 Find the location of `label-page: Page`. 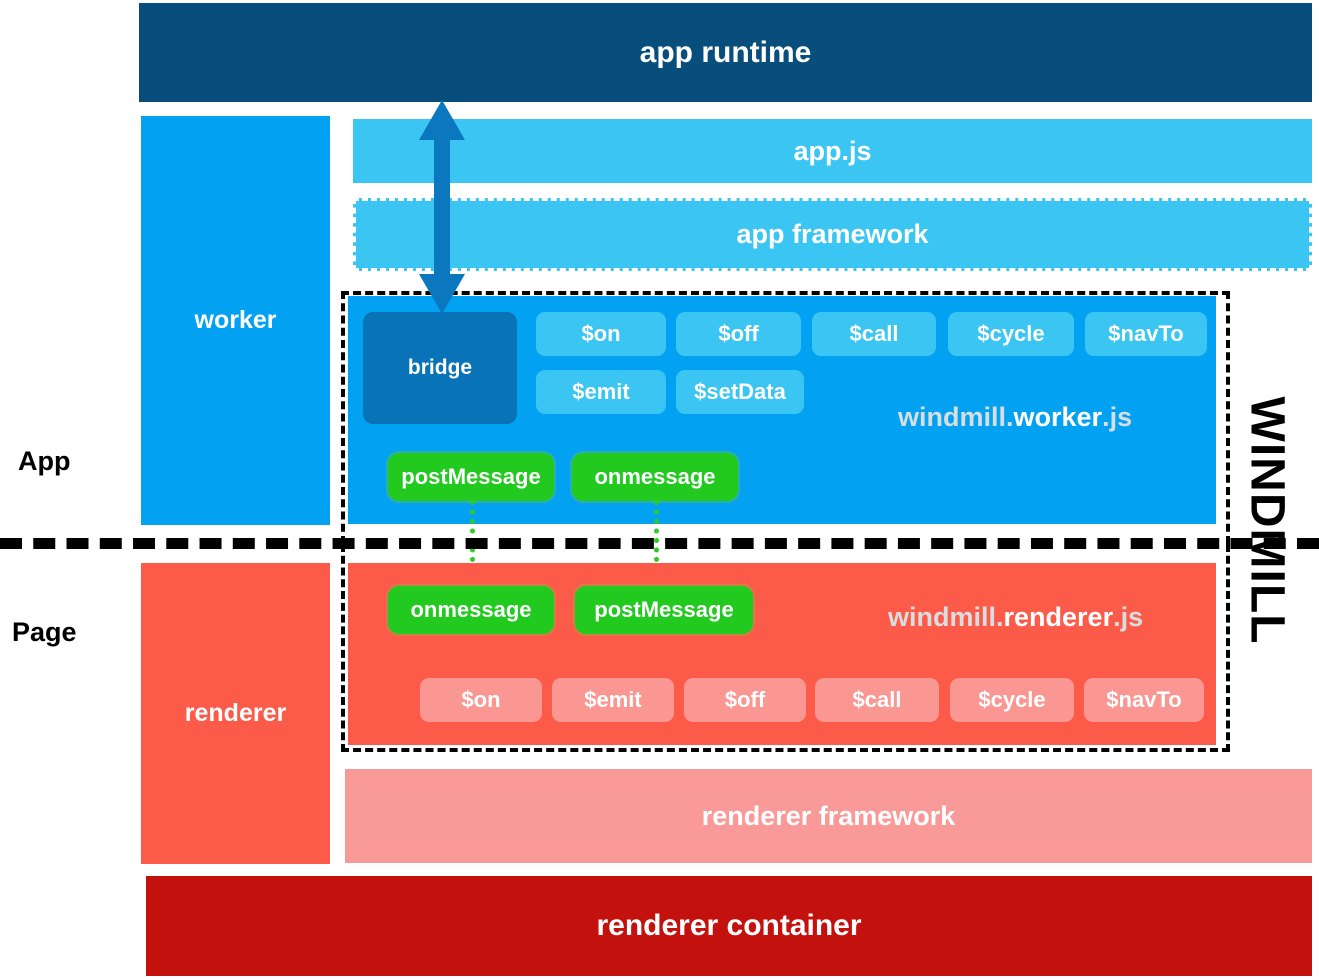

label-page: Page is located at coordinates (72, 632).